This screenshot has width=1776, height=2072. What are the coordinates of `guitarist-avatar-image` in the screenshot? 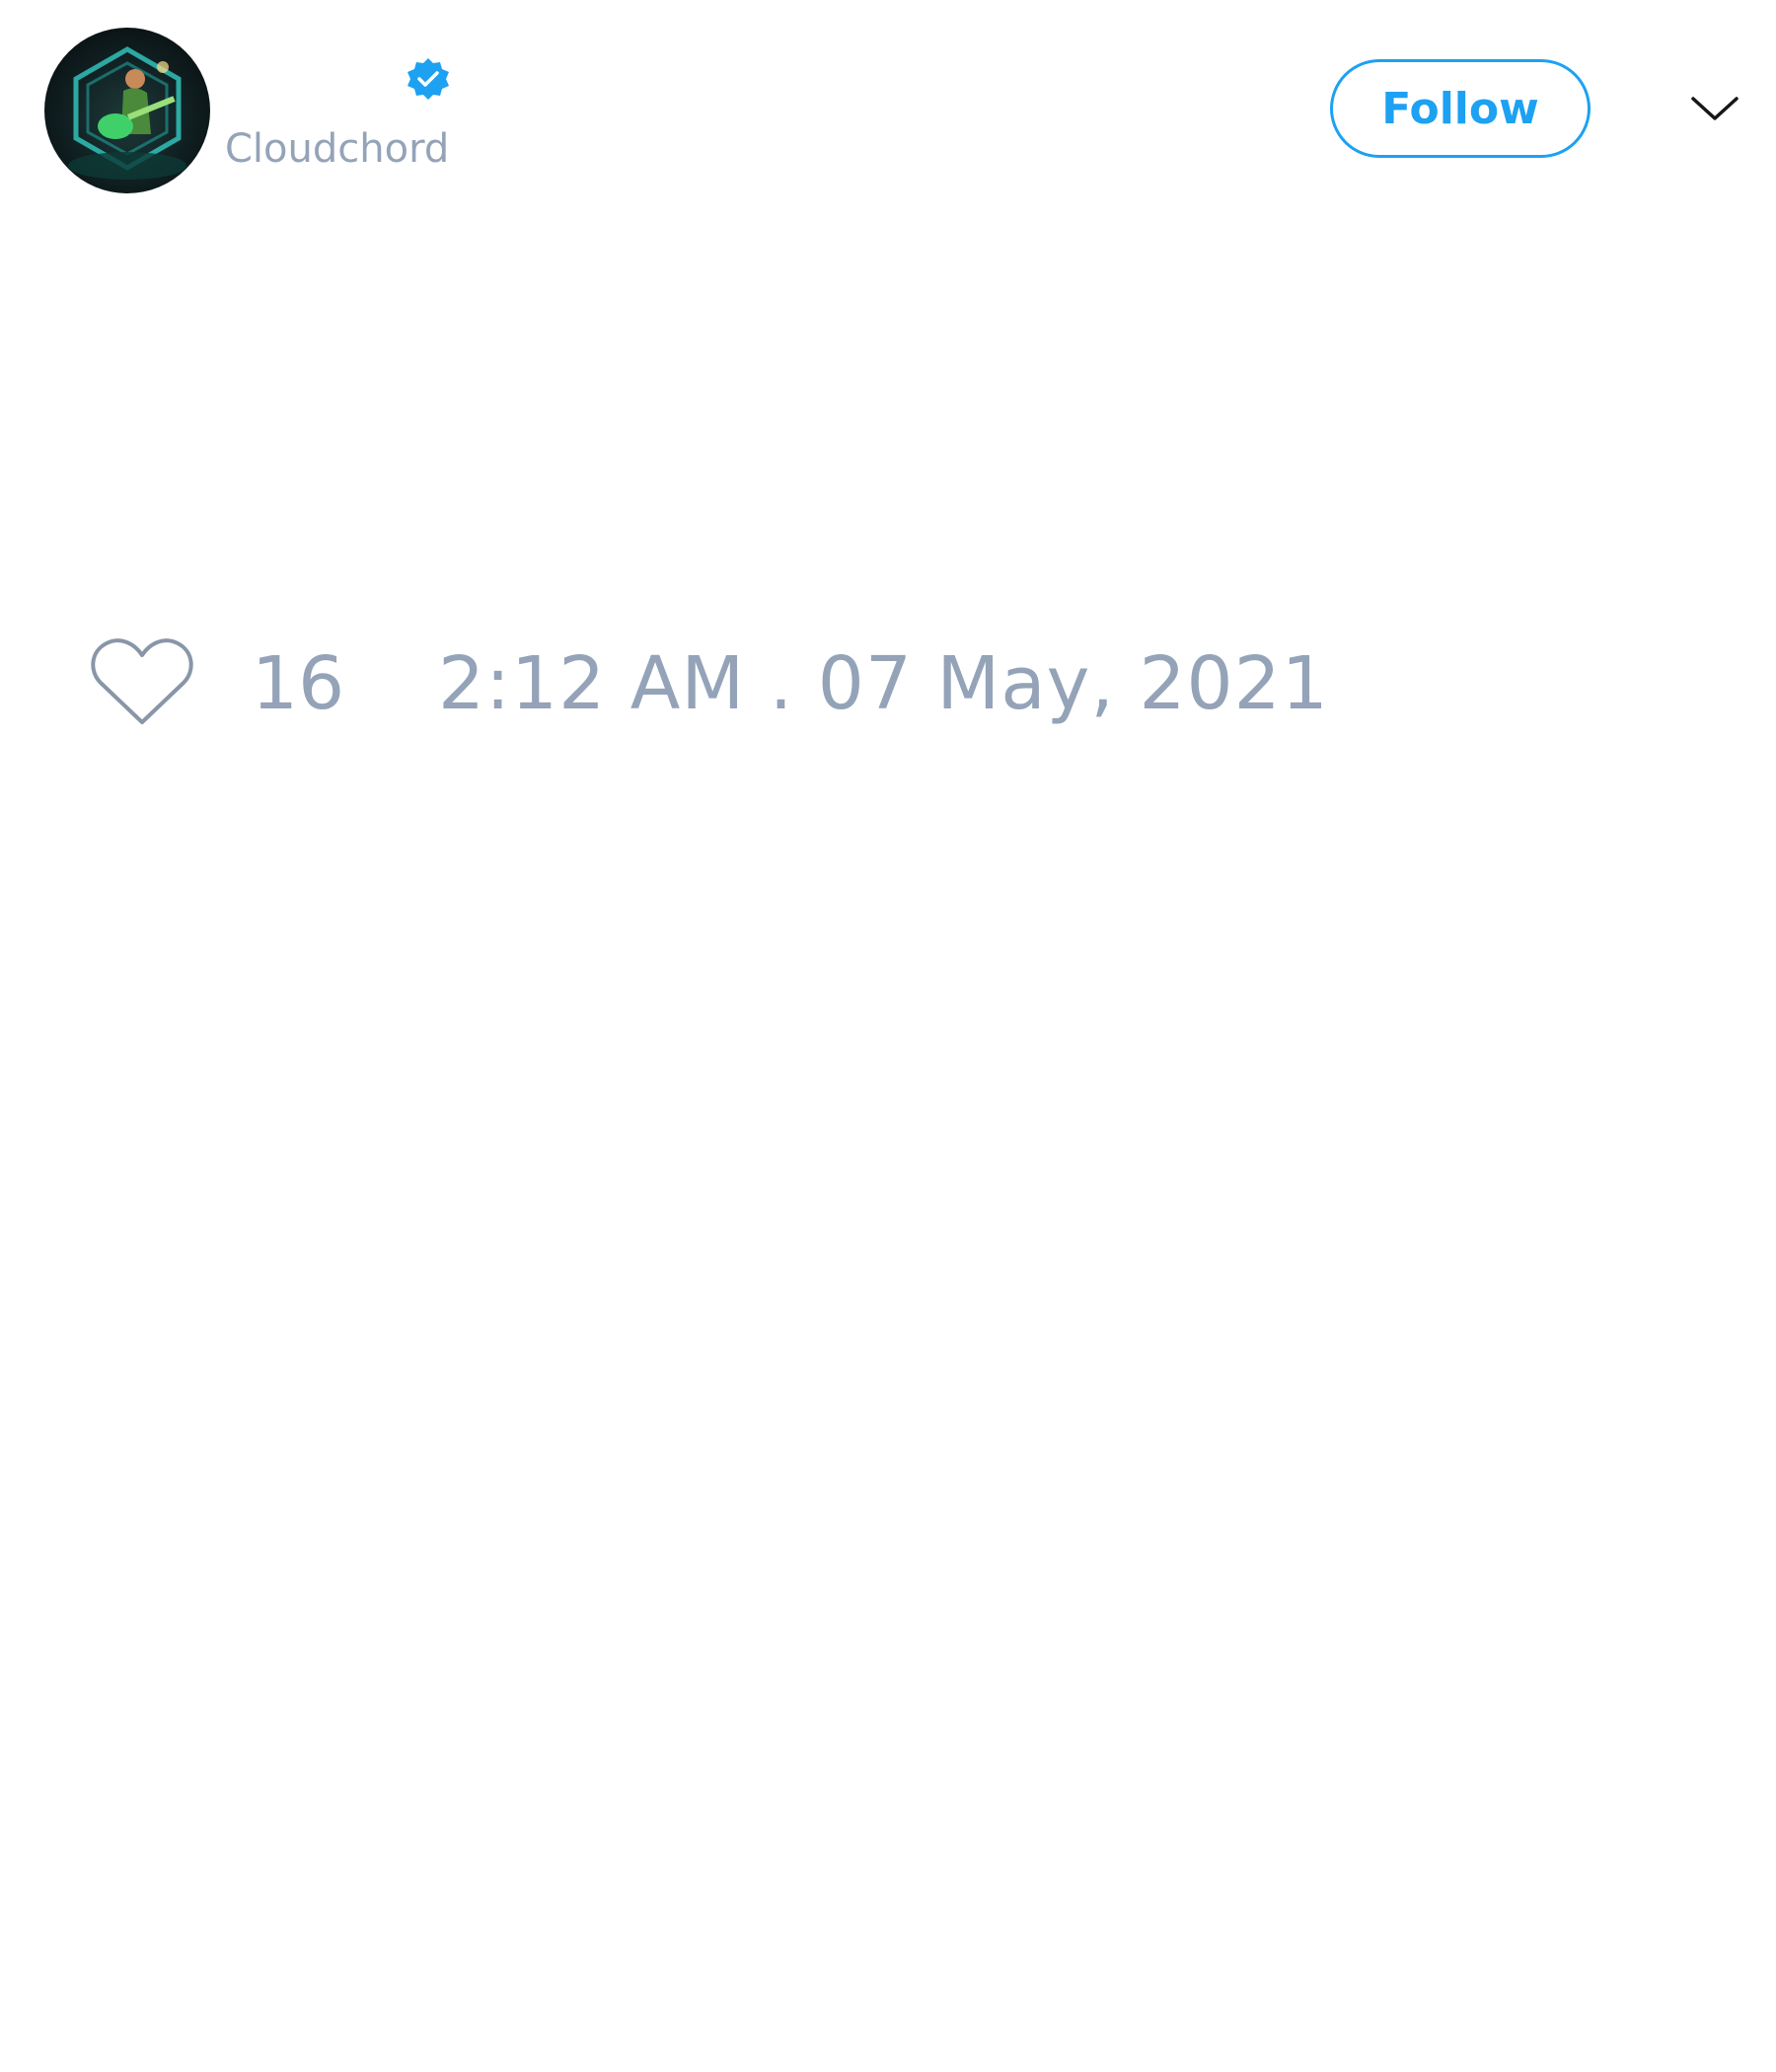 It's located at (127, 113).